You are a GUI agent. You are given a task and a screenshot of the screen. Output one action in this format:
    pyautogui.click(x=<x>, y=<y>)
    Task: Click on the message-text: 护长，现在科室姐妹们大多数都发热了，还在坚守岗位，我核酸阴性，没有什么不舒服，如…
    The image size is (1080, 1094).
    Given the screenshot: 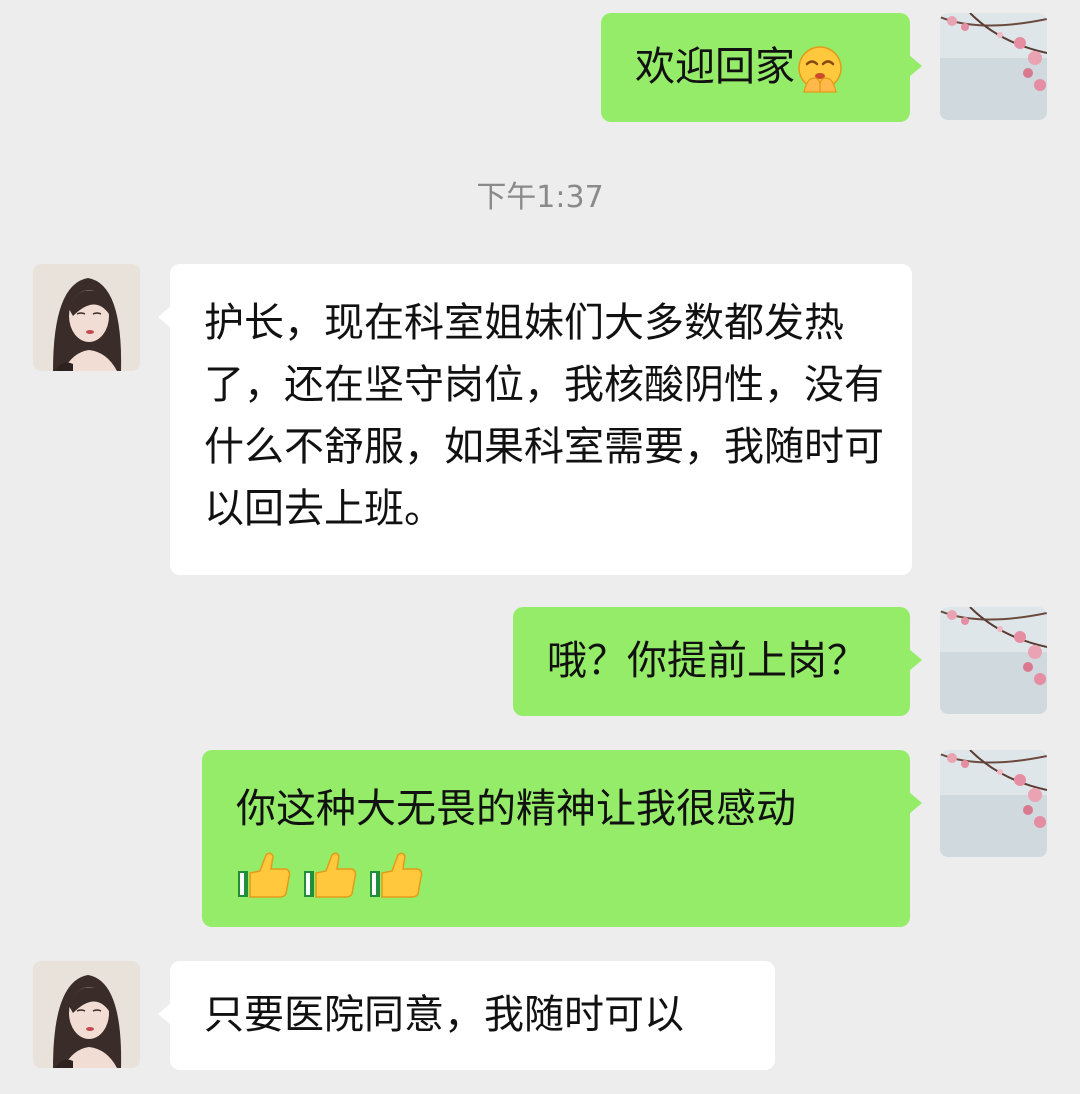 What is the action you would take?
    pyautogui.click(x=544, y=416)
    